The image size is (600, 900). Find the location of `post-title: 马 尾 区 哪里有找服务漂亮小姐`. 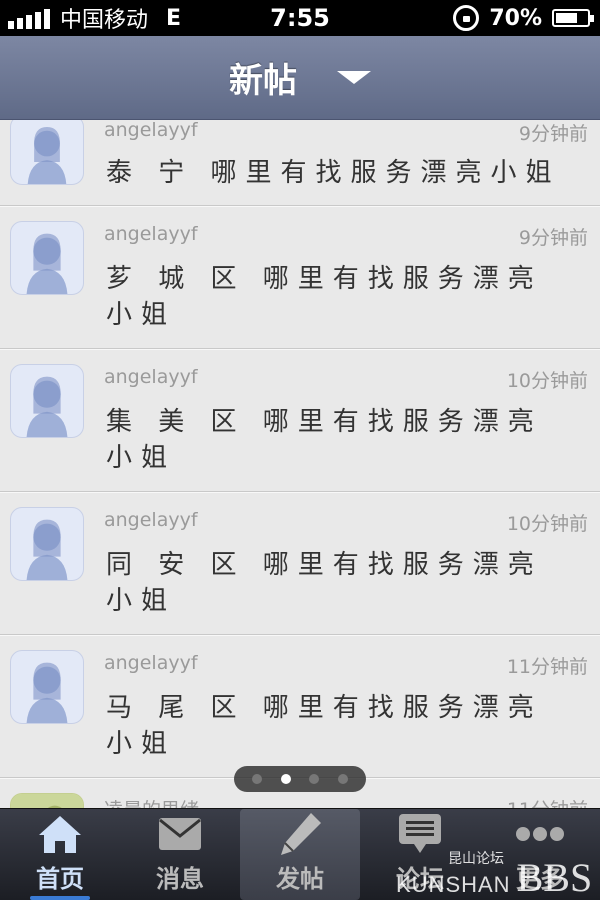

post-title: 马 尾 区 哪里有找服务漂亮小姐 is located at coordinates (341, 726).